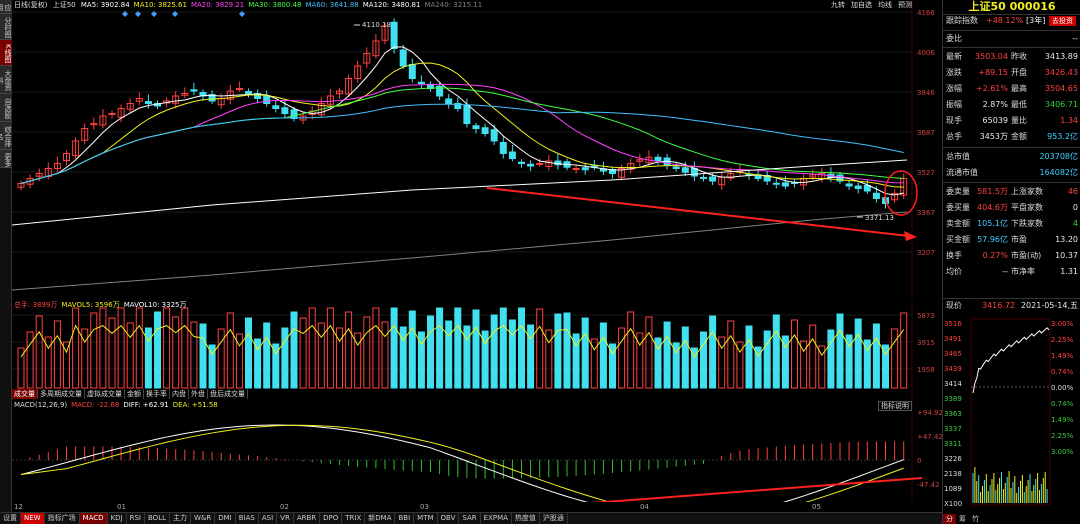 The image size is (1080, 524). I want to click on market-cap-row: 流通市值 164082亿, so click(1012, 173).